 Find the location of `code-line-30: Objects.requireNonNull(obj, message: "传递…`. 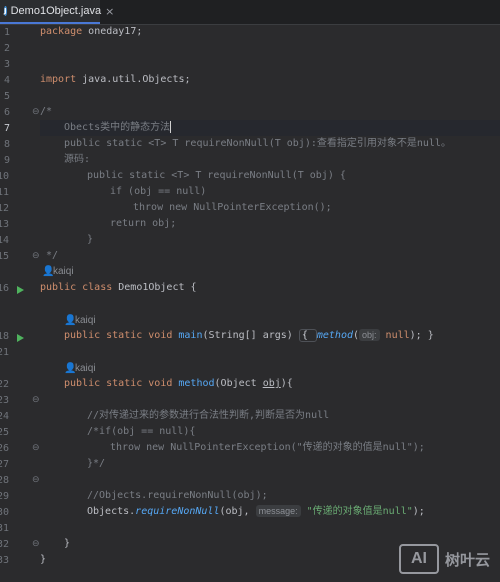

code-line-30: Objects.requireNonNull(obj, message: "传递… is located at coordinates (256, 511).